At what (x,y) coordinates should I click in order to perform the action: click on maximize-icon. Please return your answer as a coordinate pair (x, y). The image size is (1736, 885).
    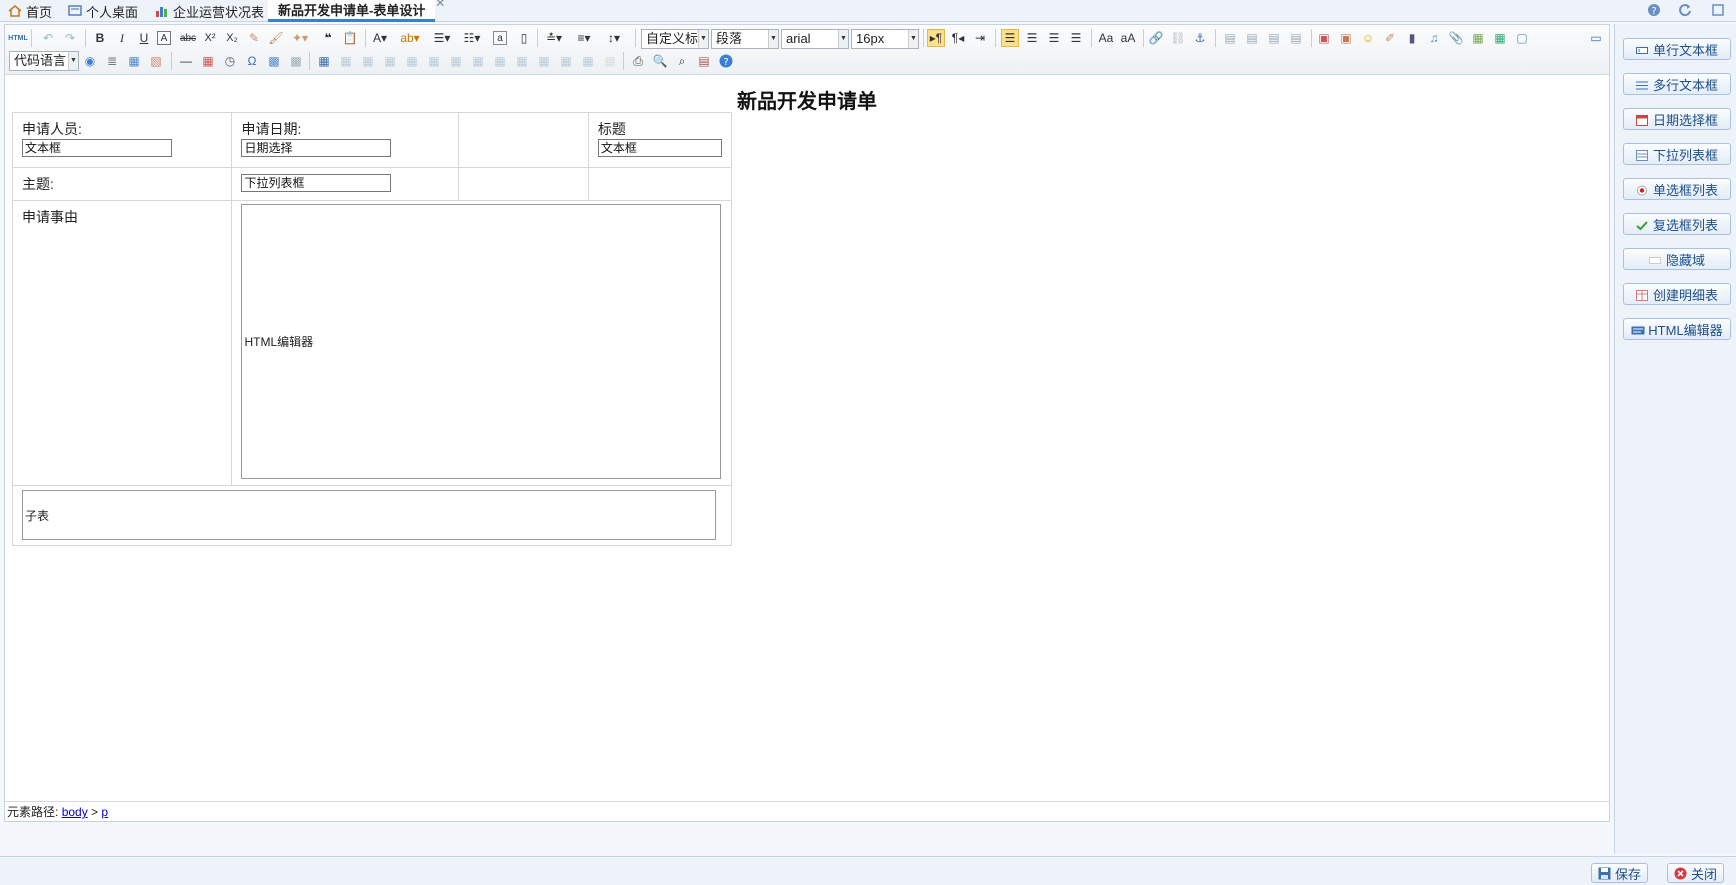
    Looking at the image, I should click on (1718, 11).